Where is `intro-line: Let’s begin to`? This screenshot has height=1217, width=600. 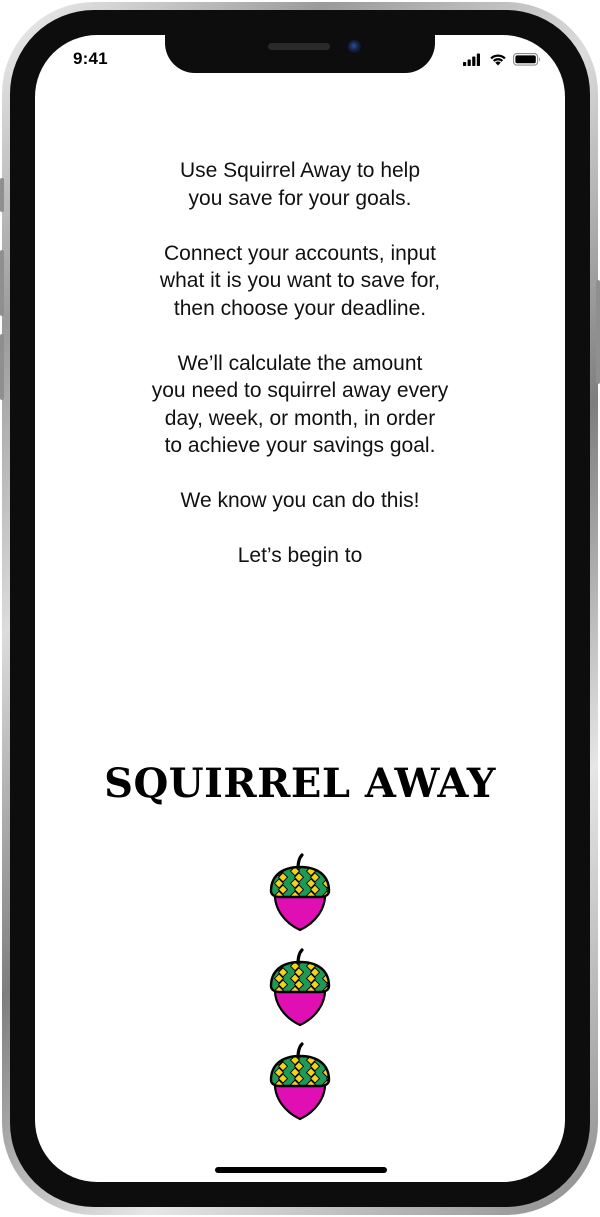
intro-line: Let’s begin to is located at coordinates (300, 555).